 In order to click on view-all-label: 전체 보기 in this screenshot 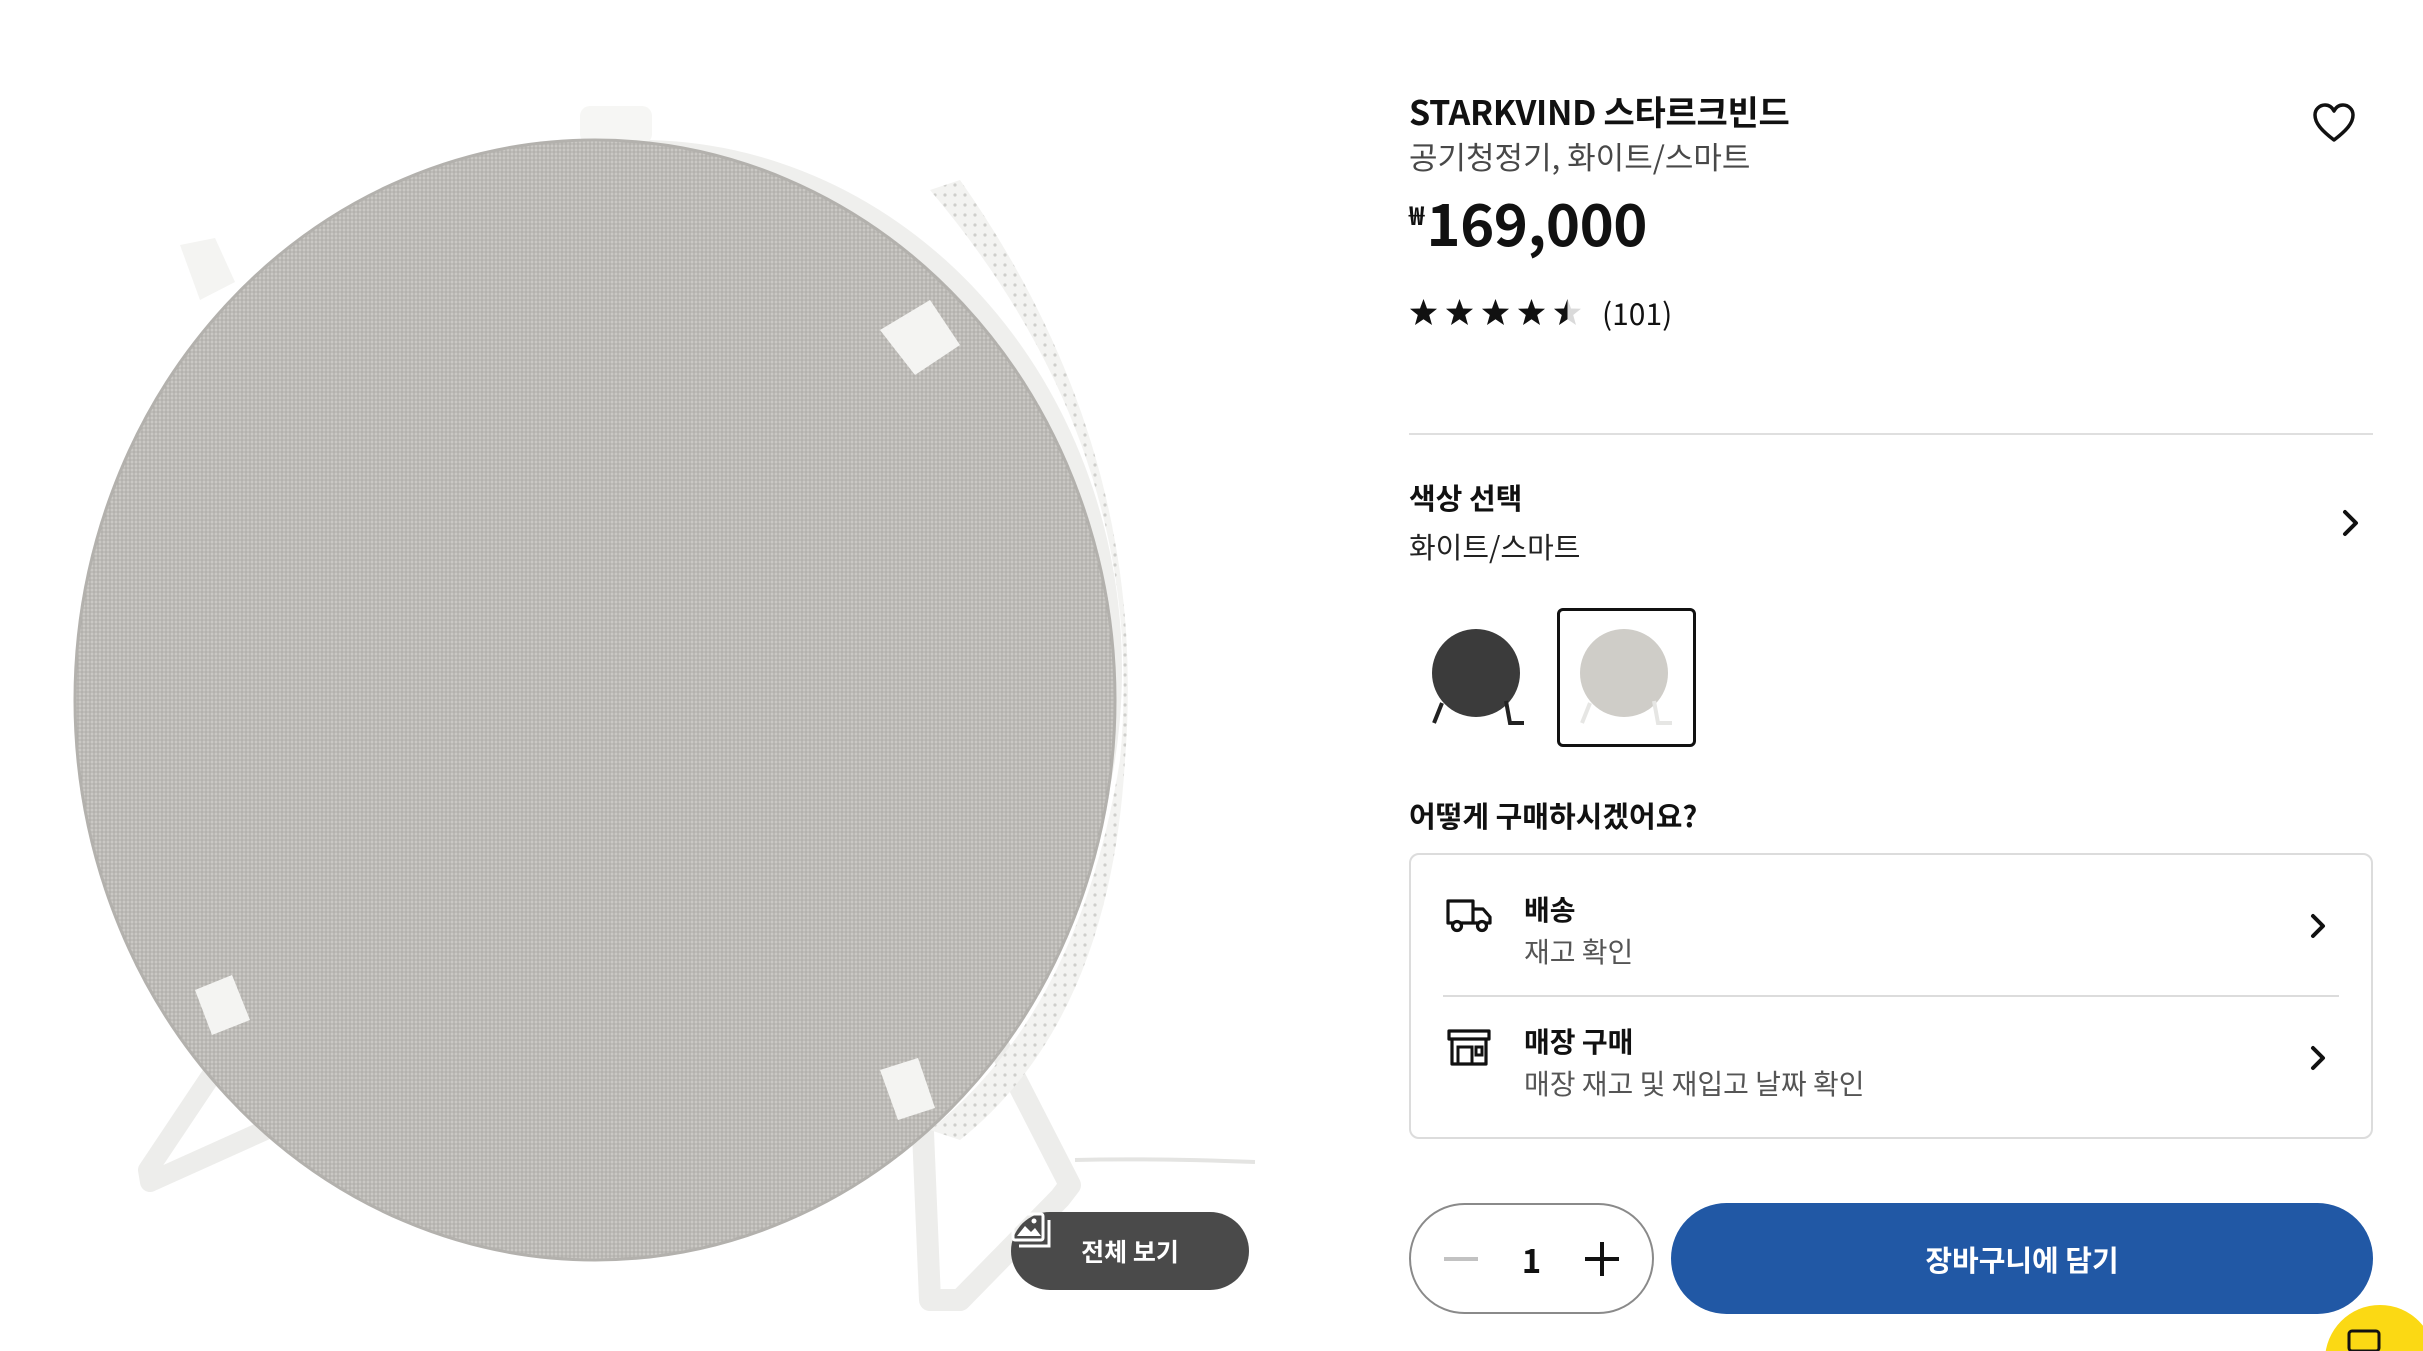, I will do `click(1130, 1251)`.